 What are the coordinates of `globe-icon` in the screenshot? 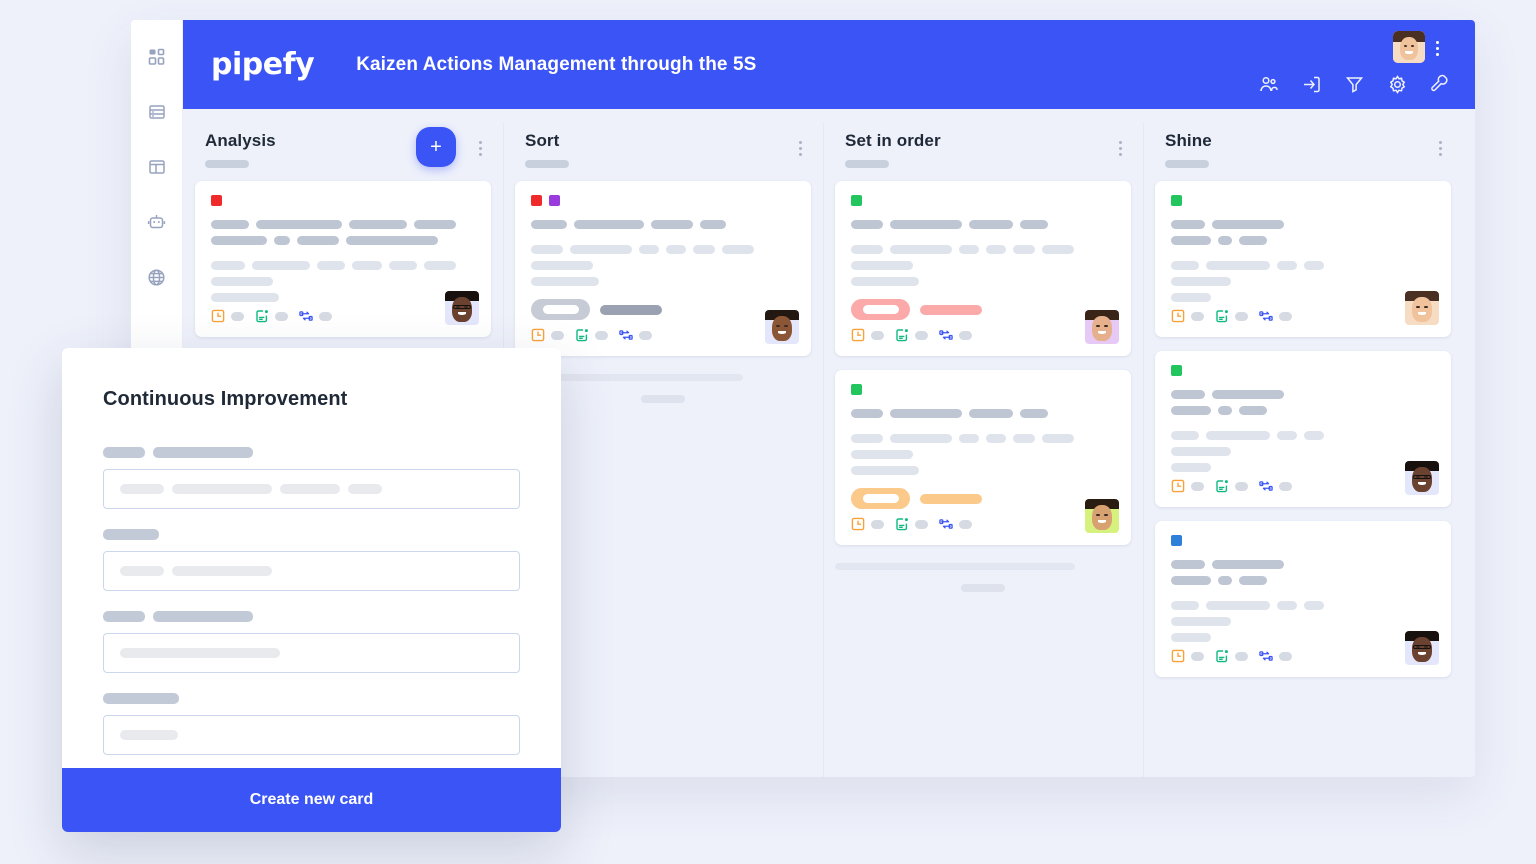 It's located at (156, 277).